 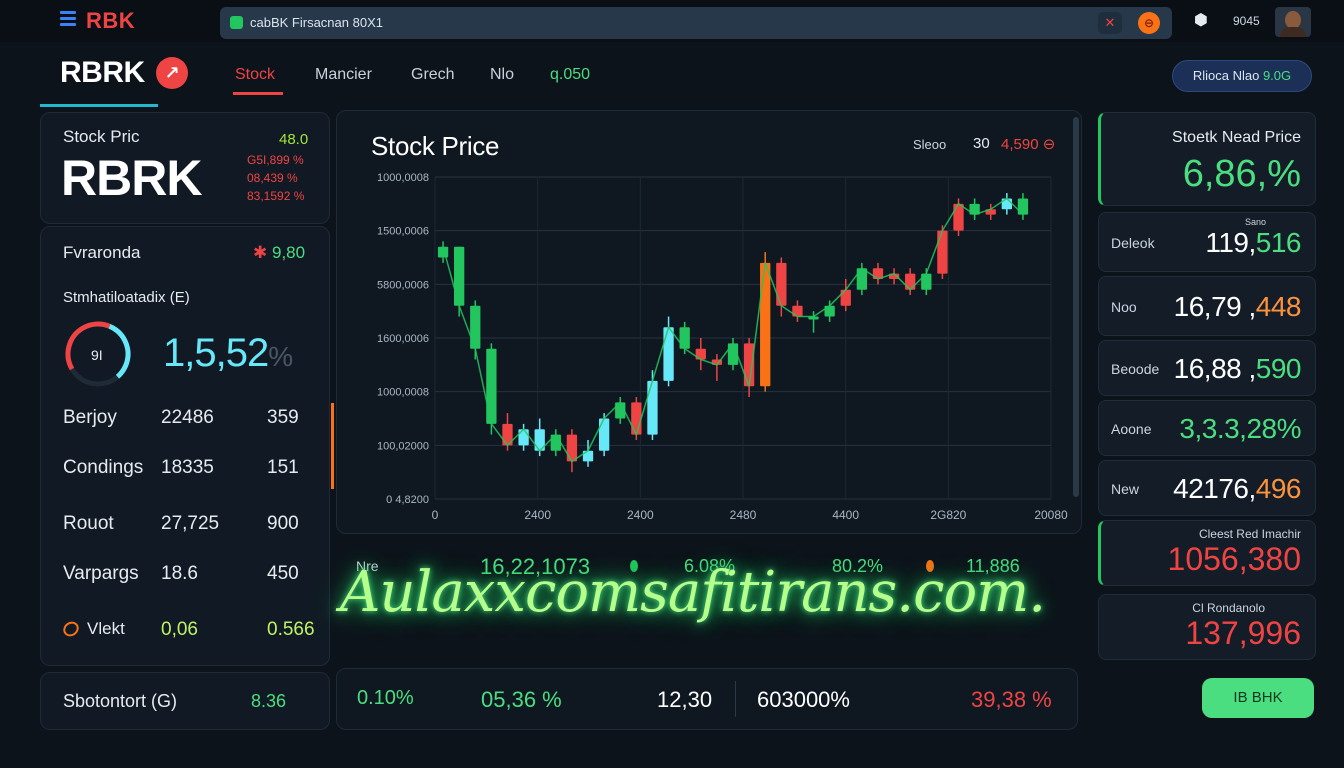 I want to click on stock-price-label: Stock Pric, so click(x=101, y=136).